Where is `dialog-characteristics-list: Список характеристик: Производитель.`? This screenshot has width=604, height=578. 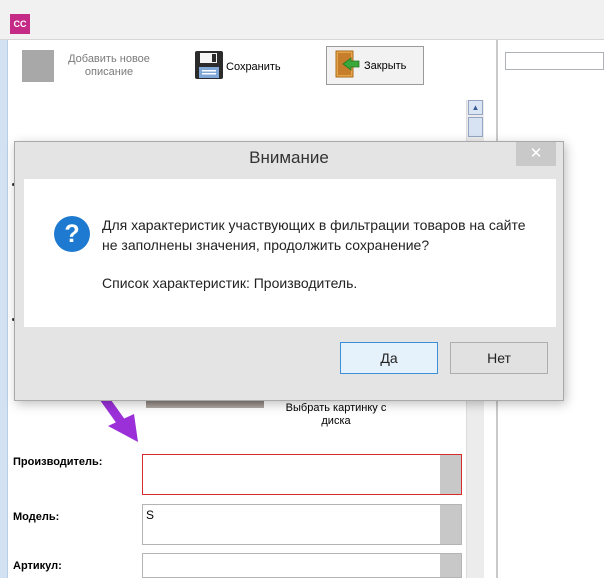 dialog-characteristics-list: Список характеристик: Производитель. is located at coordinates (230, 283).